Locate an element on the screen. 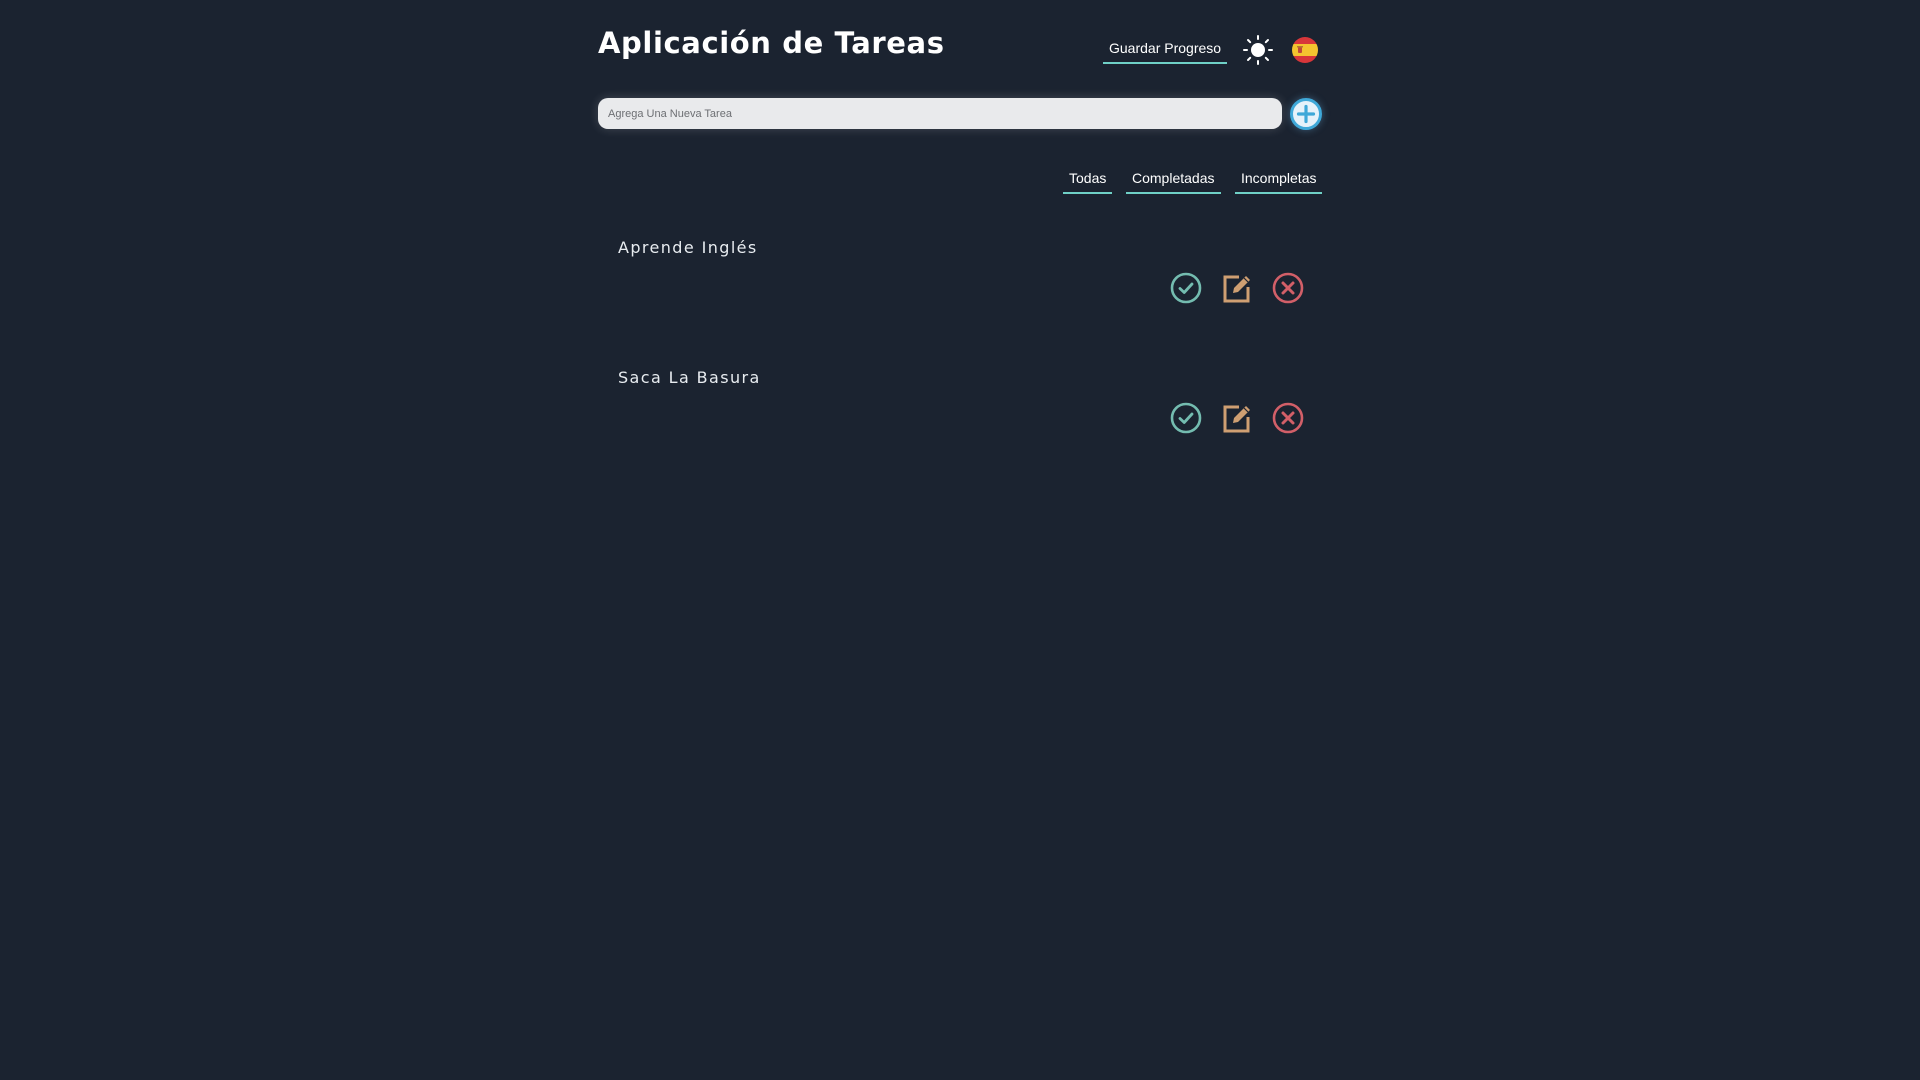  plus-circle-icon is located at coordinates (1306, 114).